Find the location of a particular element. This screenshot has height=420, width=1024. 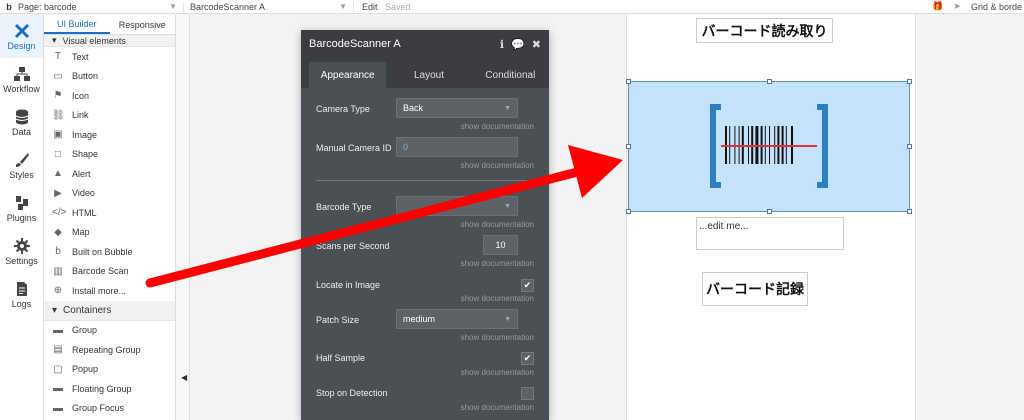

rail-item-styles: Styles is located at coordinates (21, 165).